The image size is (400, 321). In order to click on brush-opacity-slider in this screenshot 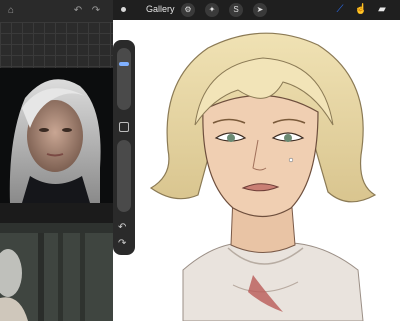, I will do `click(124, 176)`.